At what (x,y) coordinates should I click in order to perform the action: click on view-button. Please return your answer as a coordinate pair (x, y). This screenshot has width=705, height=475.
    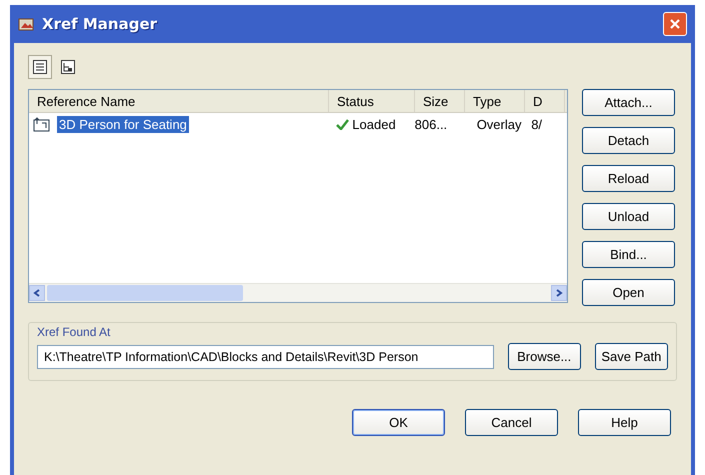
    Looking at the image, I should click on (40, 67).